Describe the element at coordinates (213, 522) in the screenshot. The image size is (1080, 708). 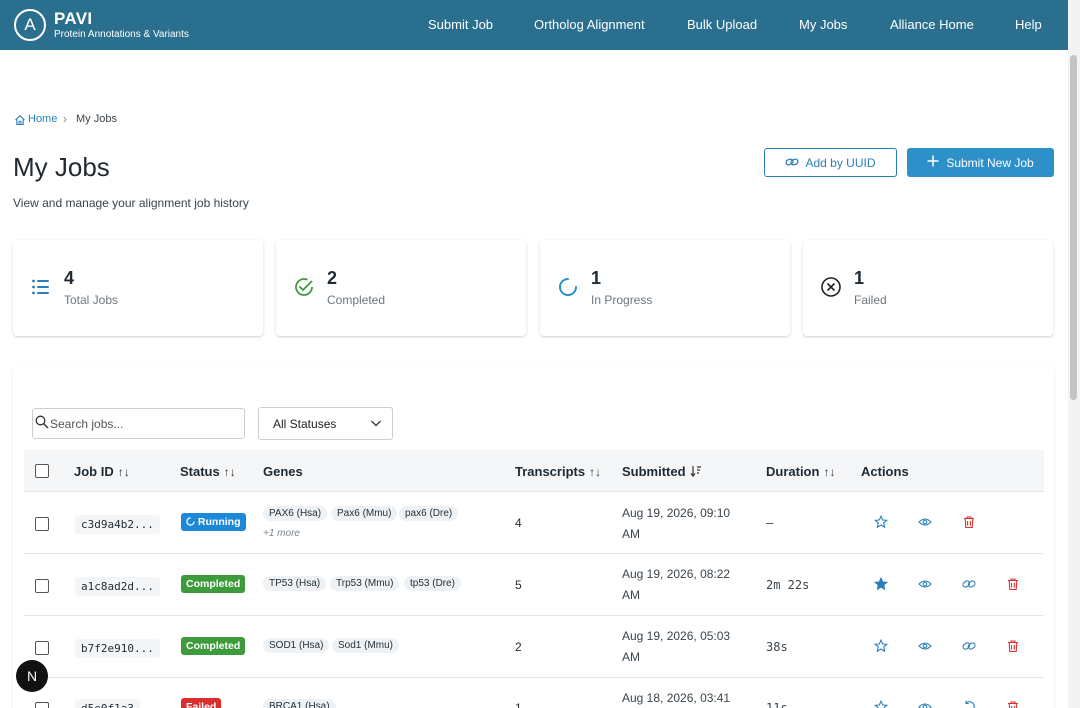
I see `status-badge-running: Running` at that location.